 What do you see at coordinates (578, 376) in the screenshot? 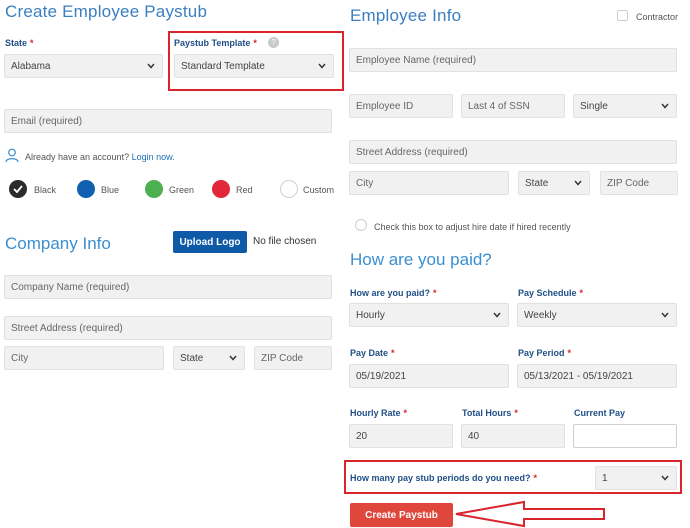
I see `pay-period-value: 05/13/2021 - 05/19/2021` at bounding box center [578, 376].